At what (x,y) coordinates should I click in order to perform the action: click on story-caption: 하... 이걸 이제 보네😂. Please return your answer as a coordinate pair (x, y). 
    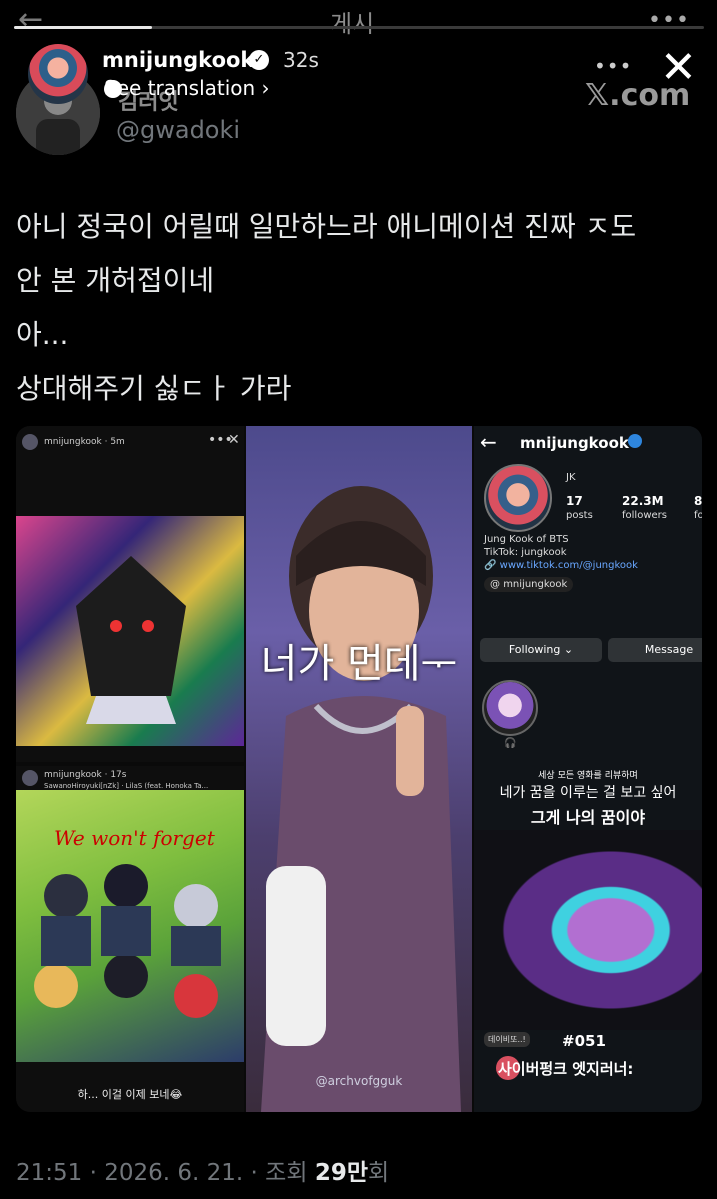
    Looking at the image, I should click on (130, 1094).